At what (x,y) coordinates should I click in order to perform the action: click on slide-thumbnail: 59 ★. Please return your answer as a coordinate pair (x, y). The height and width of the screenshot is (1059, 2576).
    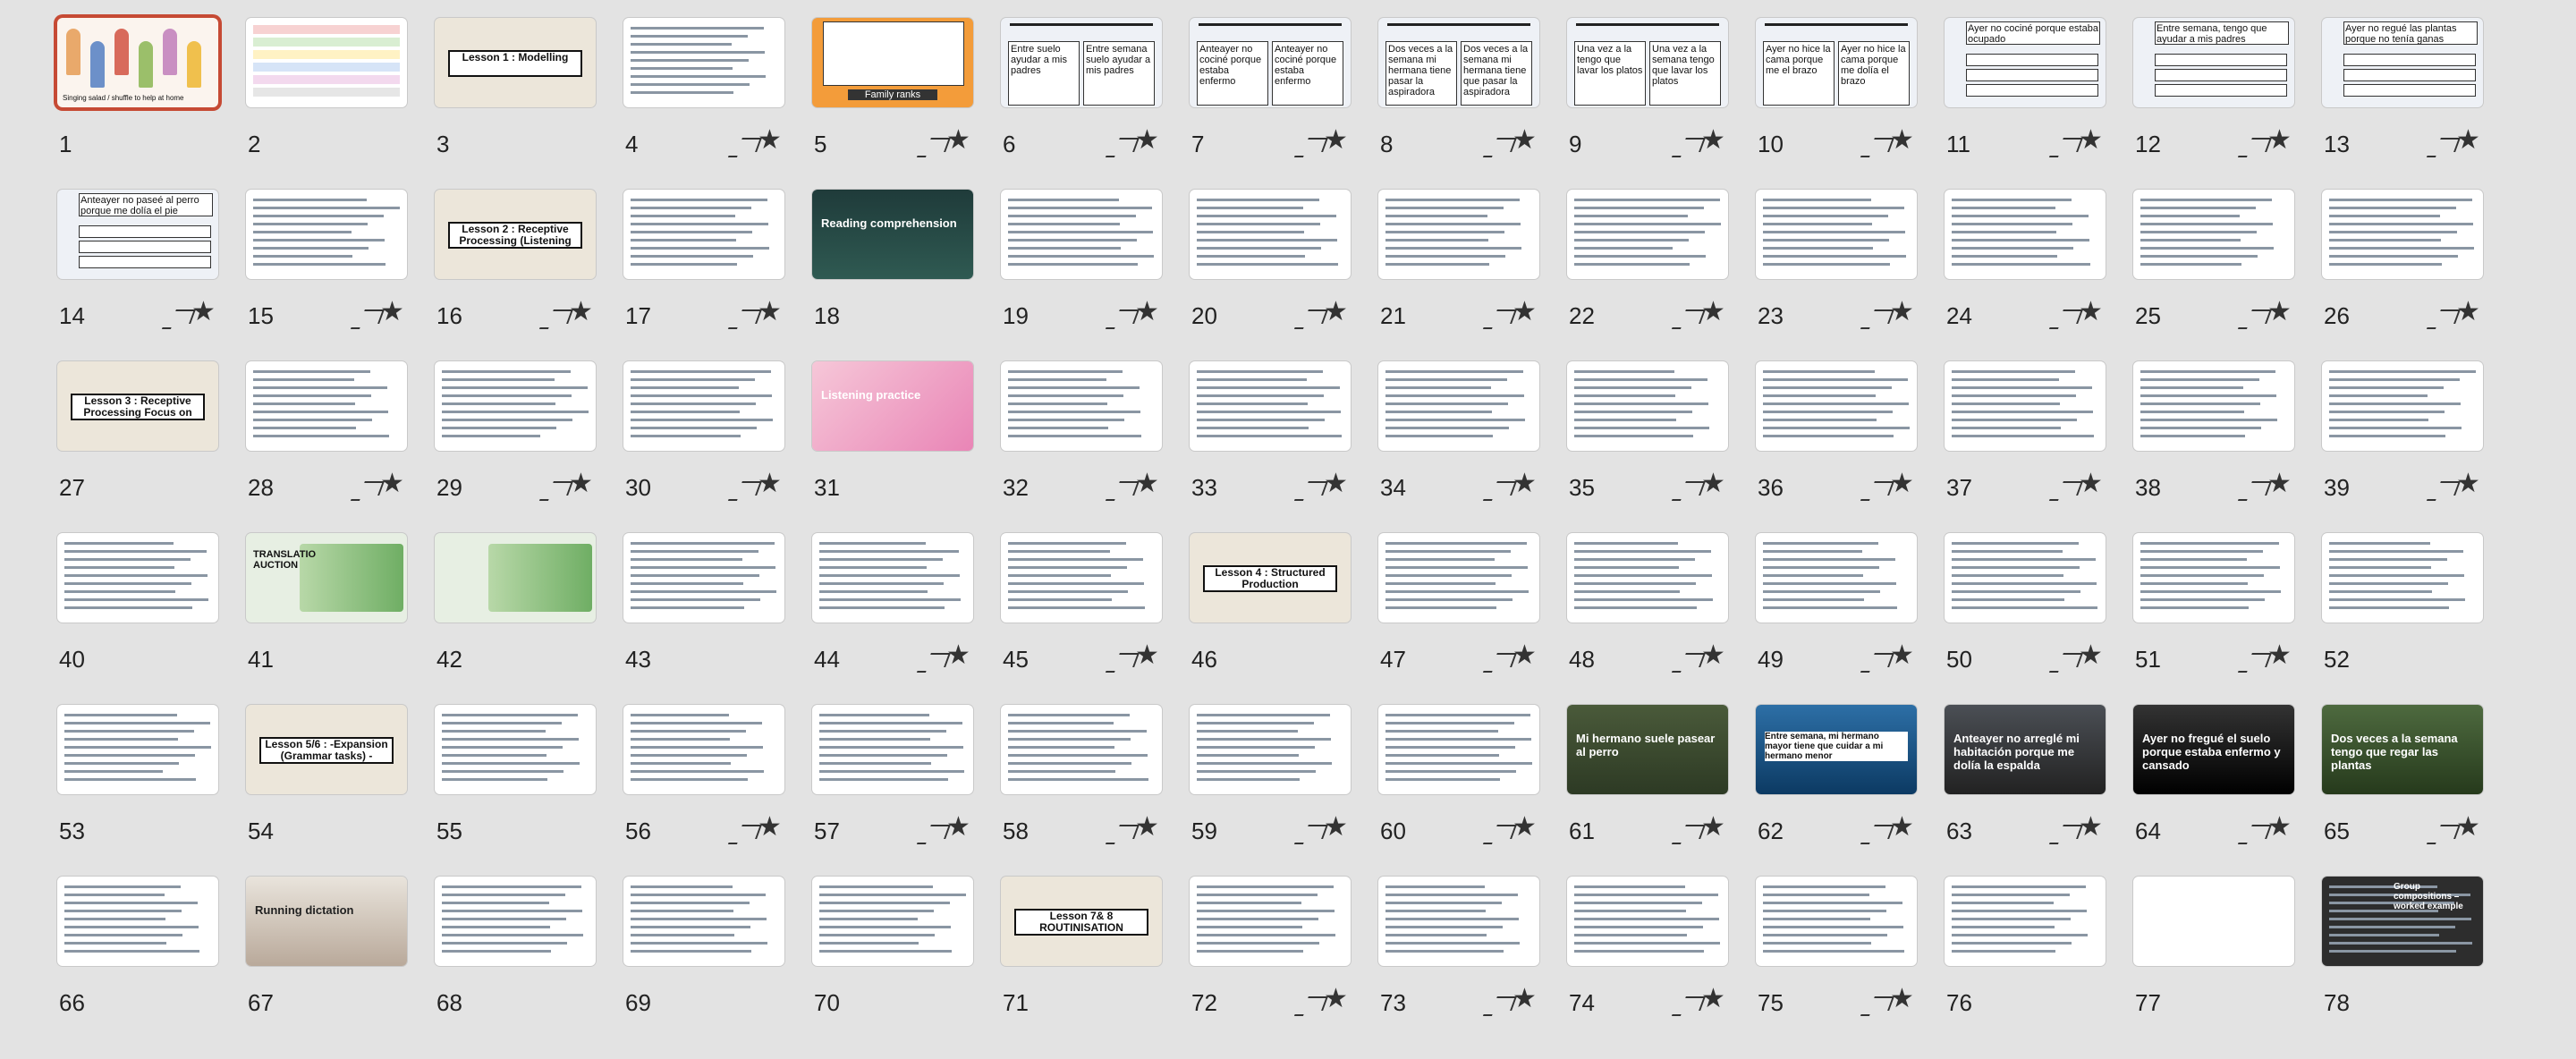
    Looking at the image, I should click on (1275, 781).